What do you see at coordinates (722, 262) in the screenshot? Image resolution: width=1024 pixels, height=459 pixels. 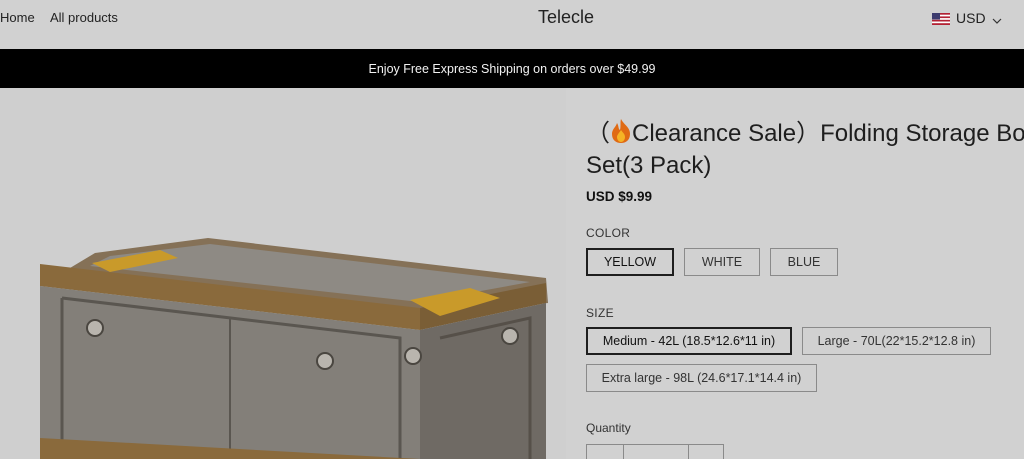 I see `color-option-white: WHITE` at bounding box center [722, 262].